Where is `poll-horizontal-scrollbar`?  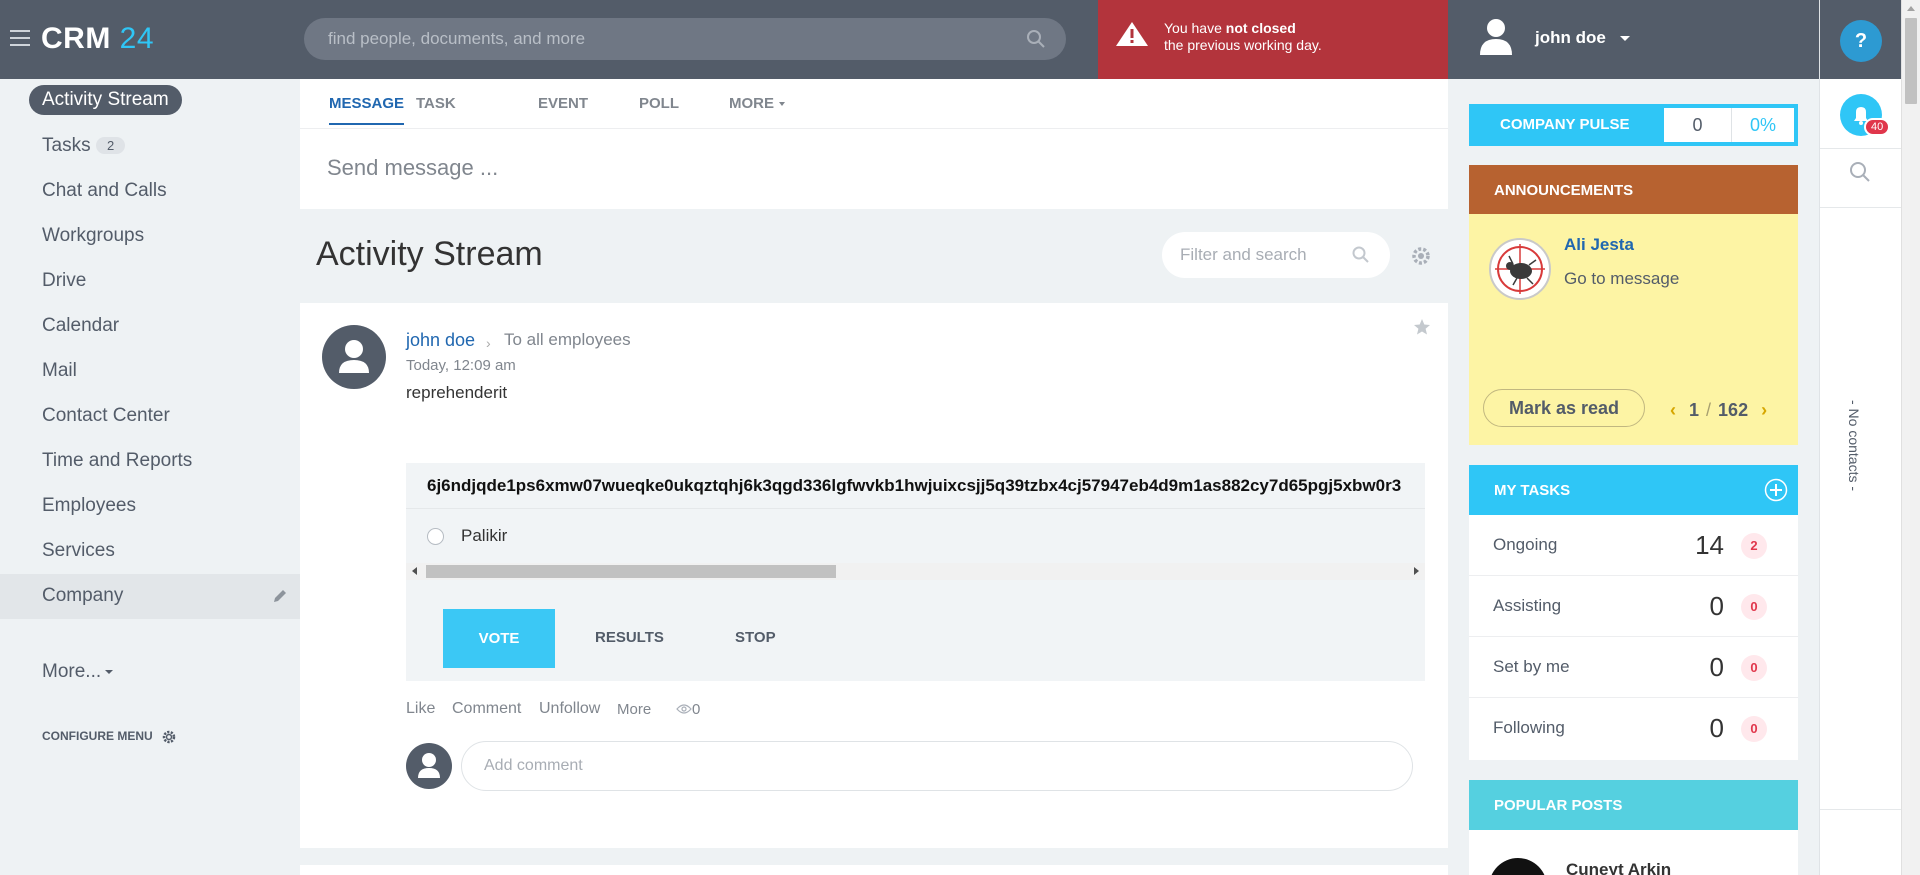
poll-horizontal-scrollbar is located at coordinates (915, 571).